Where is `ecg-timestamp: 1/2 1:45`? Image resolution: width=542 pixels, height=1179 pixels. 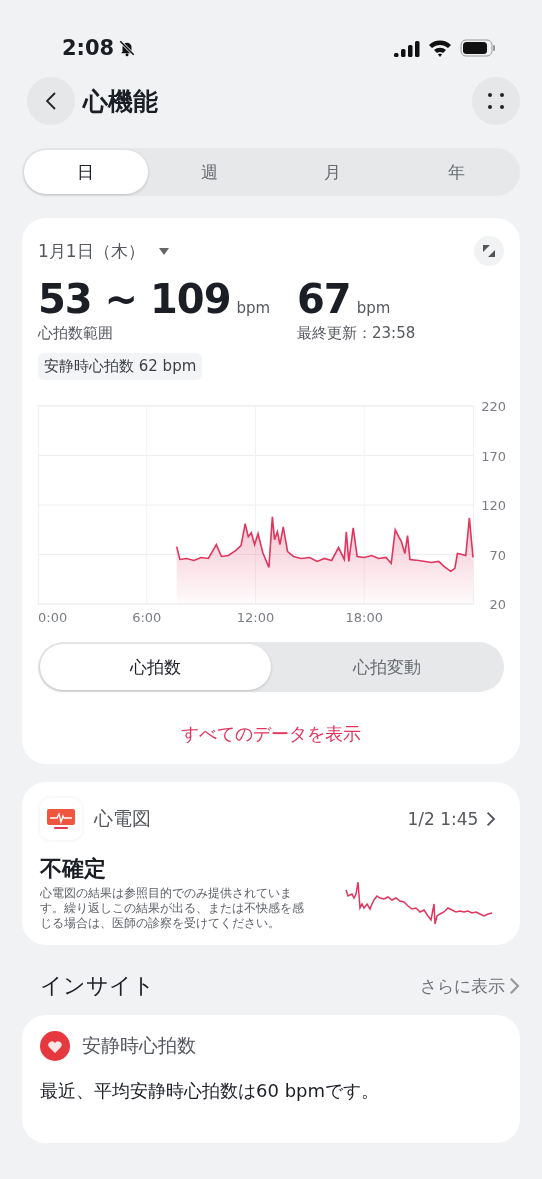
ecg-timestamp: 1/2 1:45 is located at coordinates (443, 819).